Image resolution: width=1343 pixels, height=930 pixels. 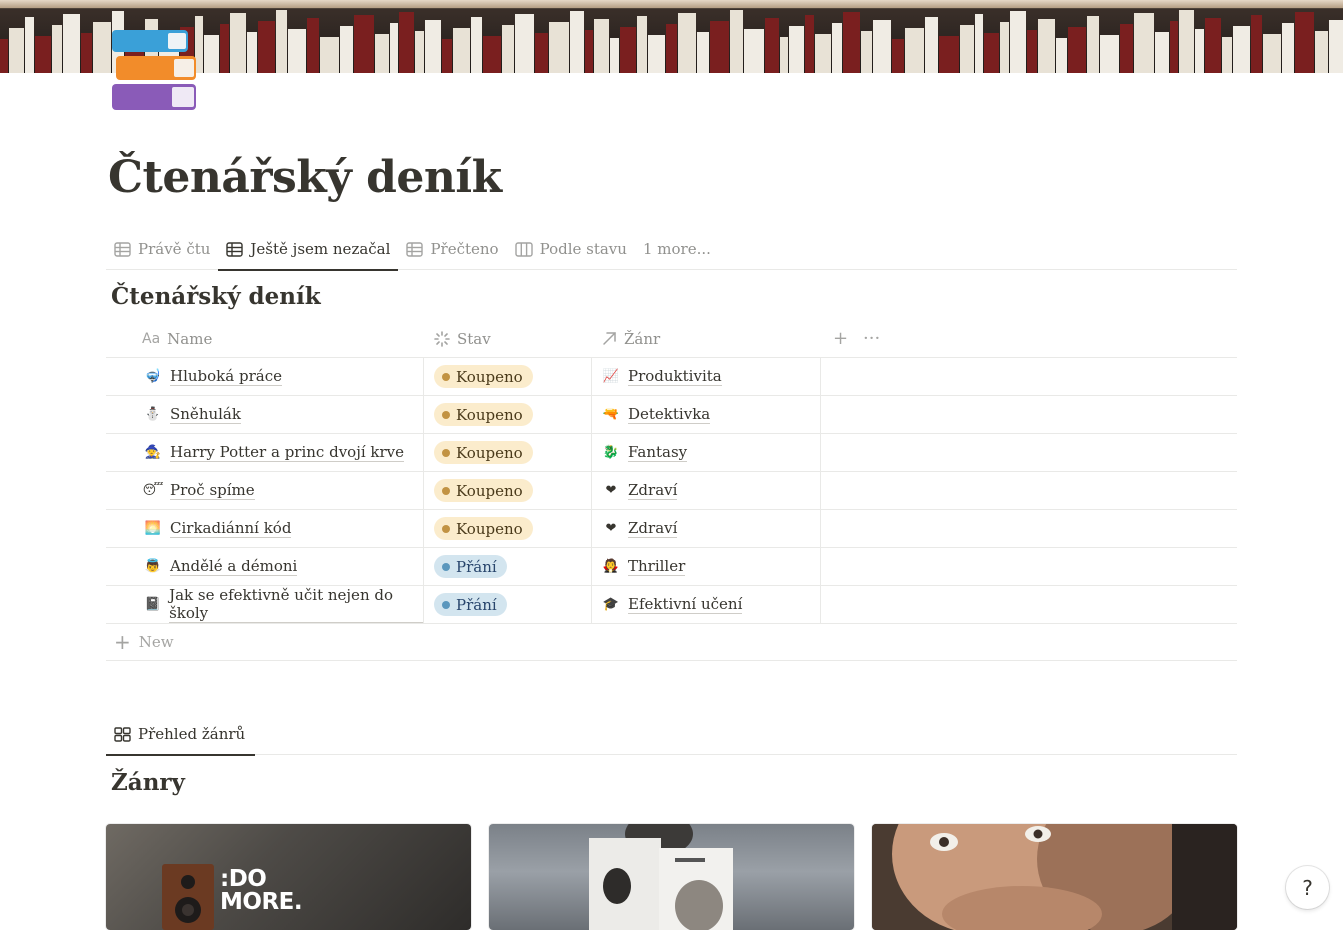 What do you see at coordinates (288, 877) in the screenshot?
I see `gallery-card: :DO MORE.` at bounding box center [288, 877].